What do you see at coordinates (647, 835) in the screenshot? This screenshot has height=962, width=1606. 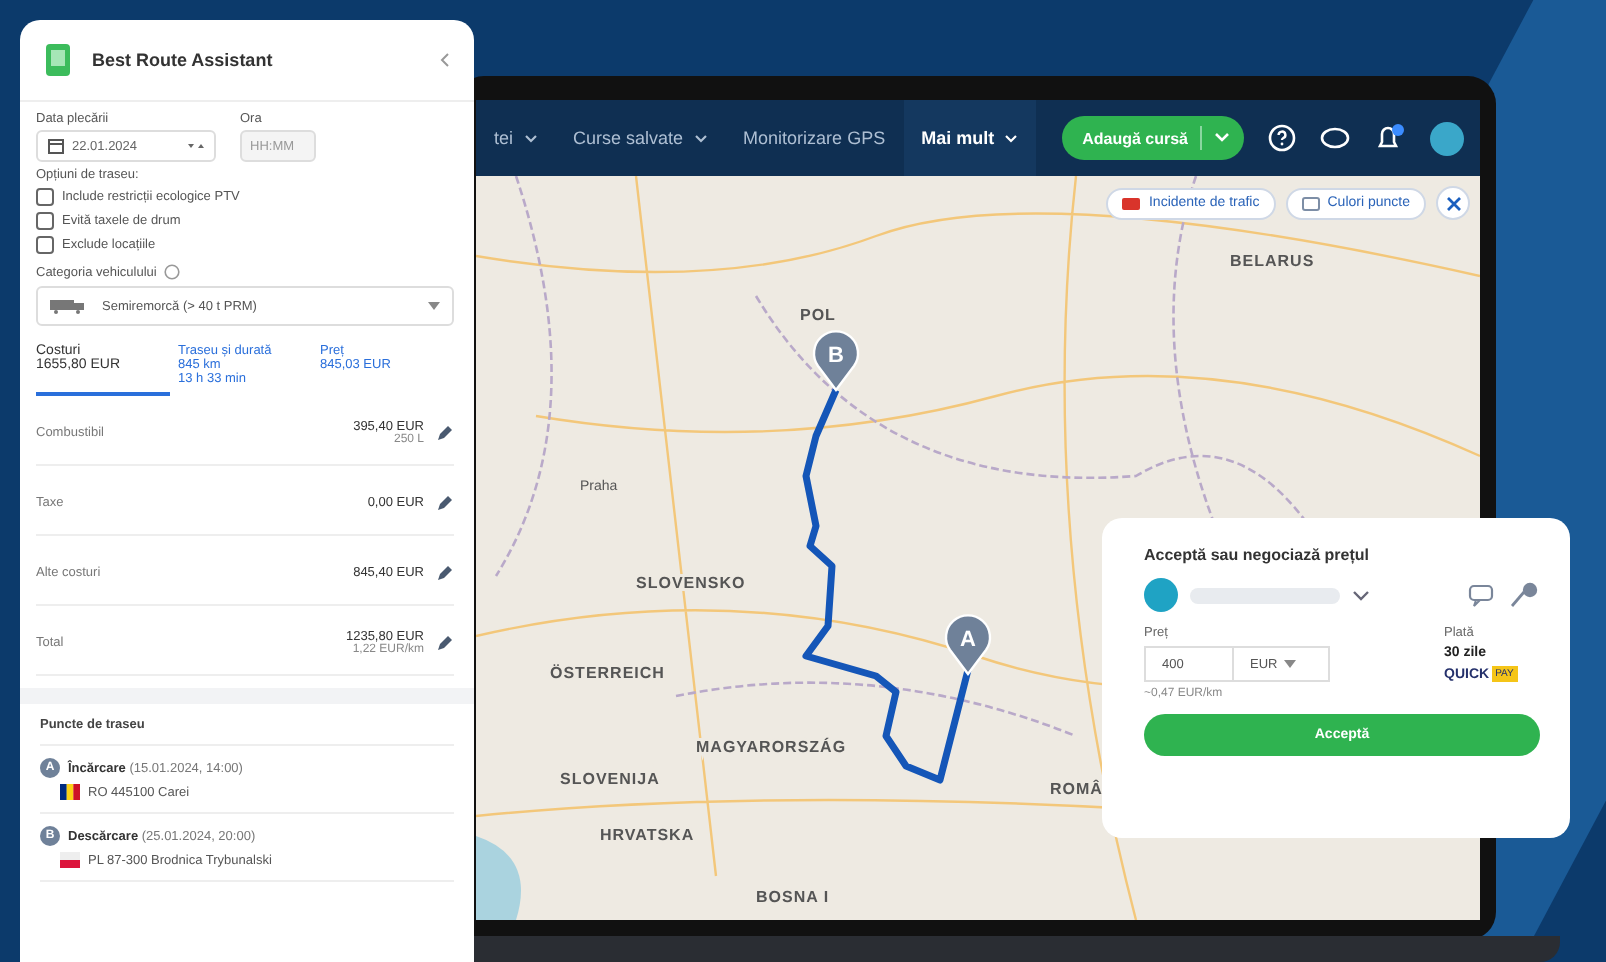 I see `map-label: HRVATSKA` at bounding box center [647, 835].